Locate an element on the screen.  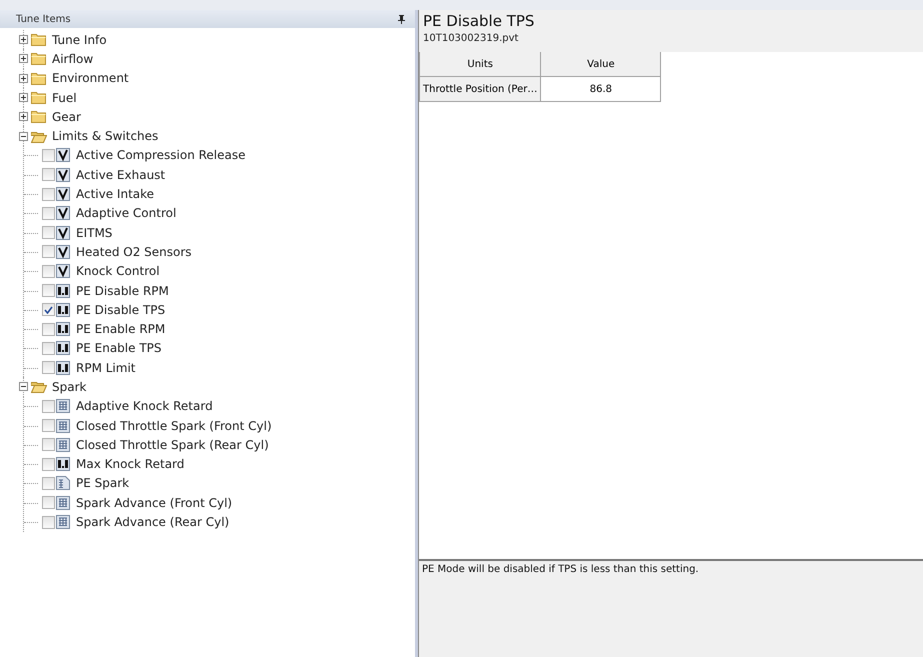
column-icon is located at coordinates (63, 483).